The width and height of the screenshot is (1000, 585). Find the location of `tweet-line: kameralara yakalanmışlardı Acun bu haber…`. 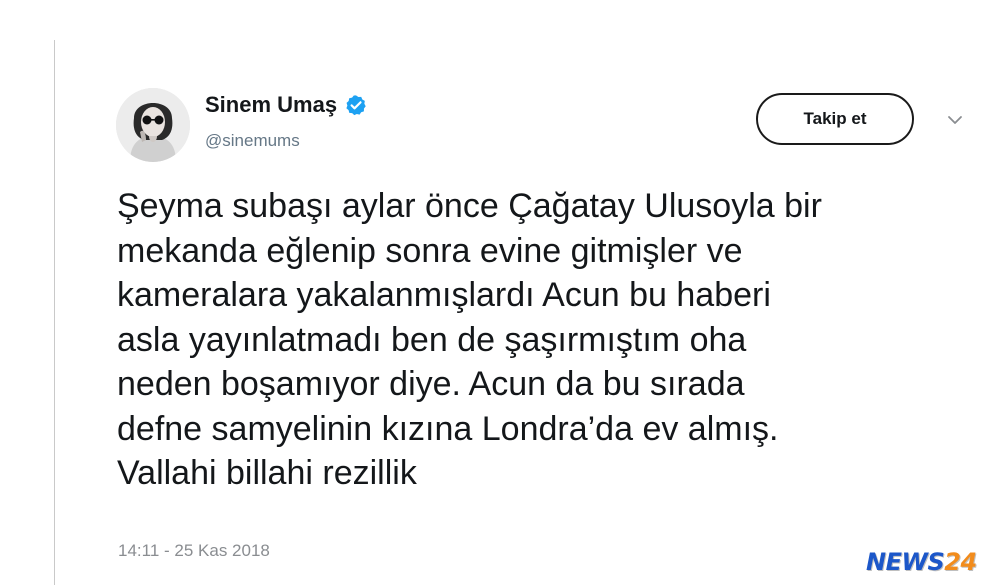

tweet-line: kameralara yakalanmışlardı Acun bu haber… is located at coordinates (444, 295).